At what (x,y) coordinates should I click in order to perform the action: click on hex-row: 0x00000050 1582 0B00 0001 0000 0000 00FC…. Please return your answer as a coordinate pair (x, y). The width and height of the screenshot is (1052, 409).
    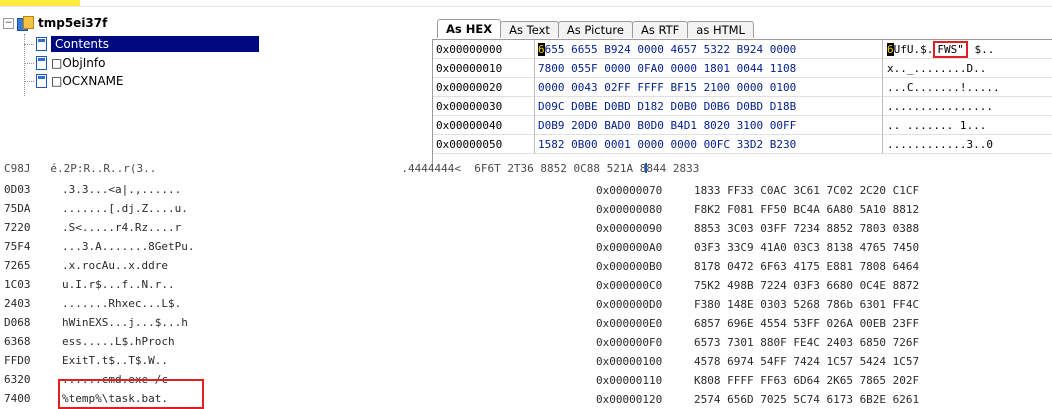
    Looking at the image, I should click on (742, 144).